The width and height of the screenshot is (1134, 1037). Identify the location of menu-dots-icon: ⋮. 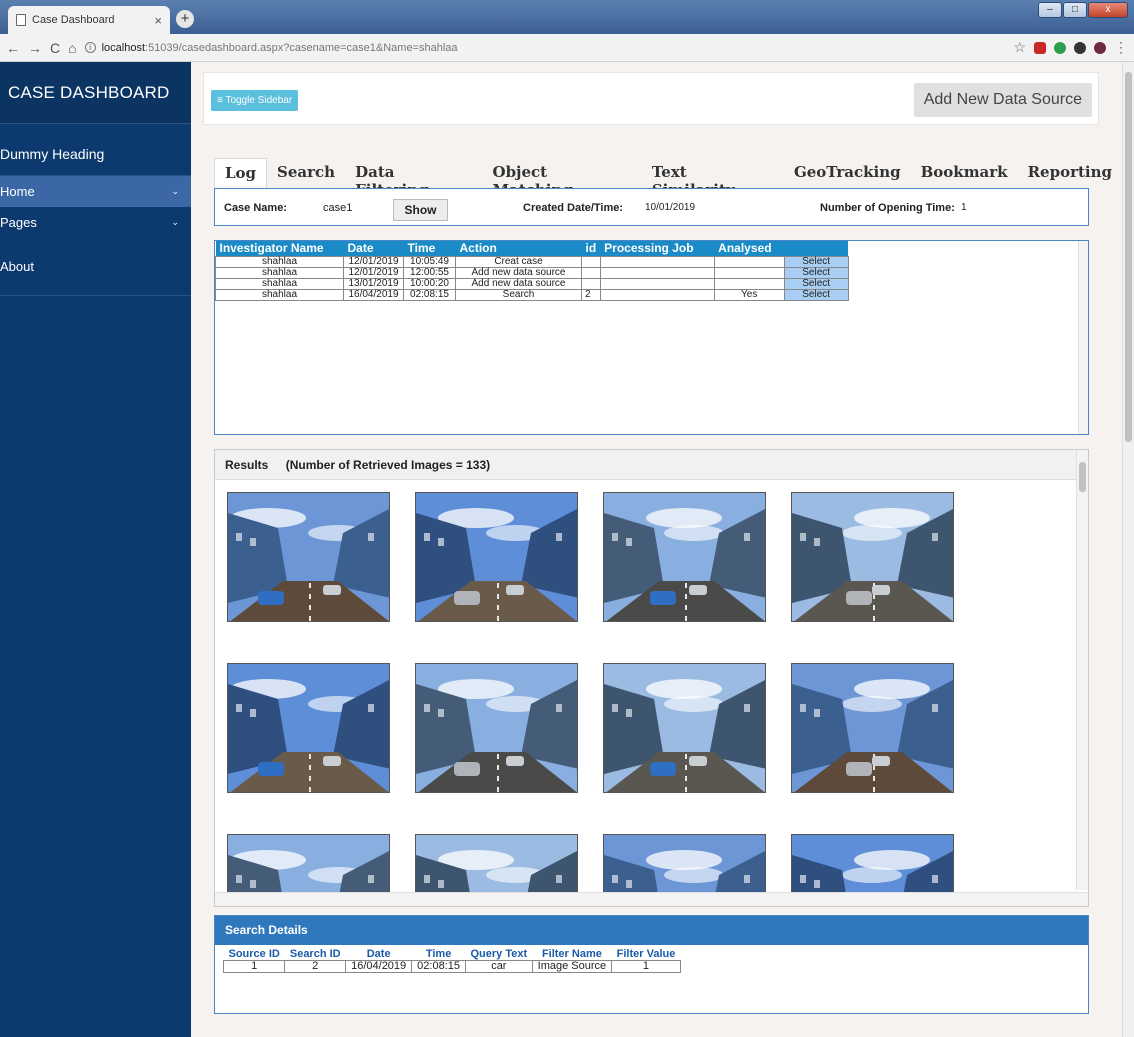
(1121, 47).